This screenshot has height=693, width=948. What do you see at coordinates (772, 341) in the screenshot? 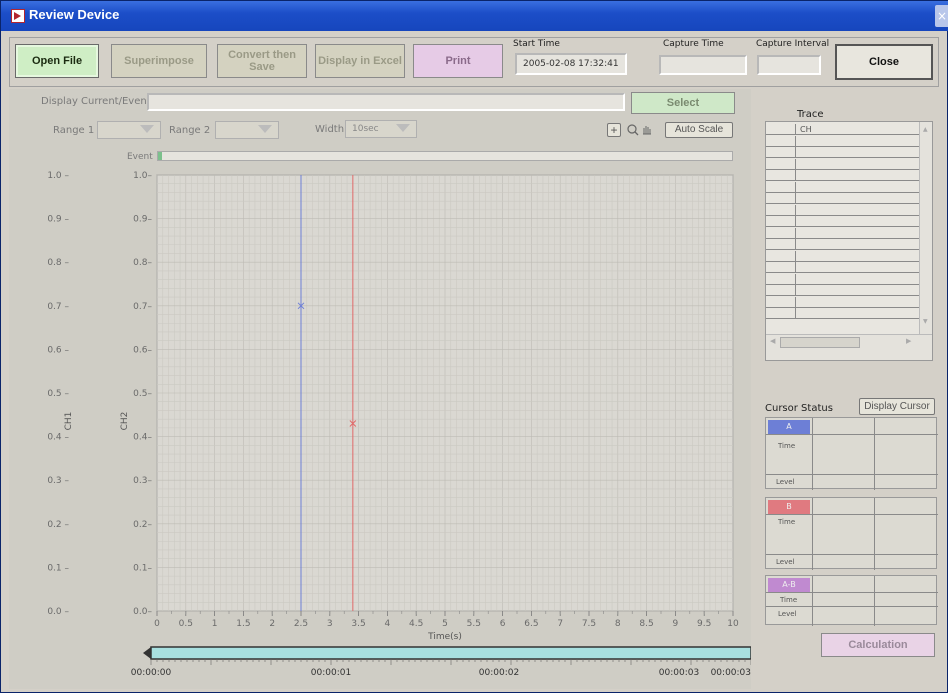
I see `scroll-left-icon: ◀` at bounding box center [772, 341].